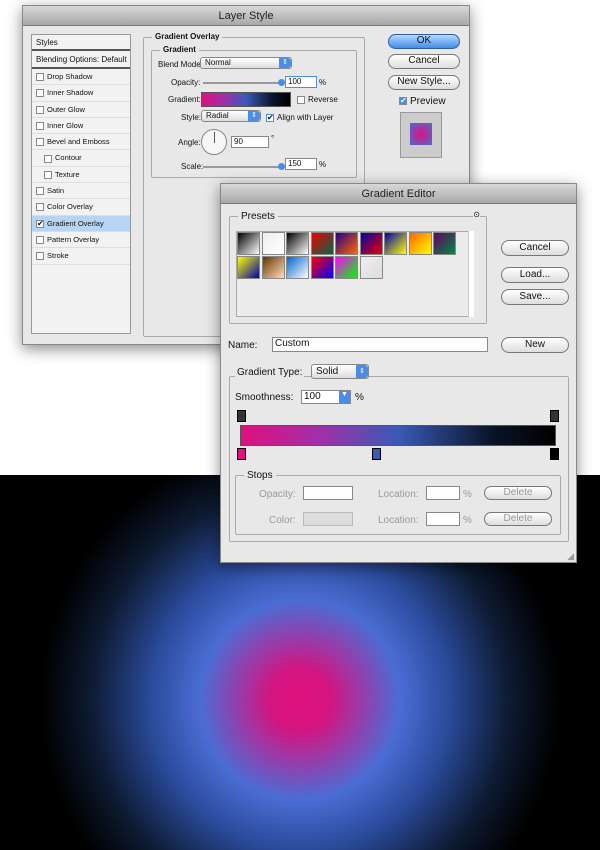 The height and width of the screenshot is (850, 600). Describe the element at coordinates (81, 126) in the screenshot. I see `style-item: Inner Glow` at that location.